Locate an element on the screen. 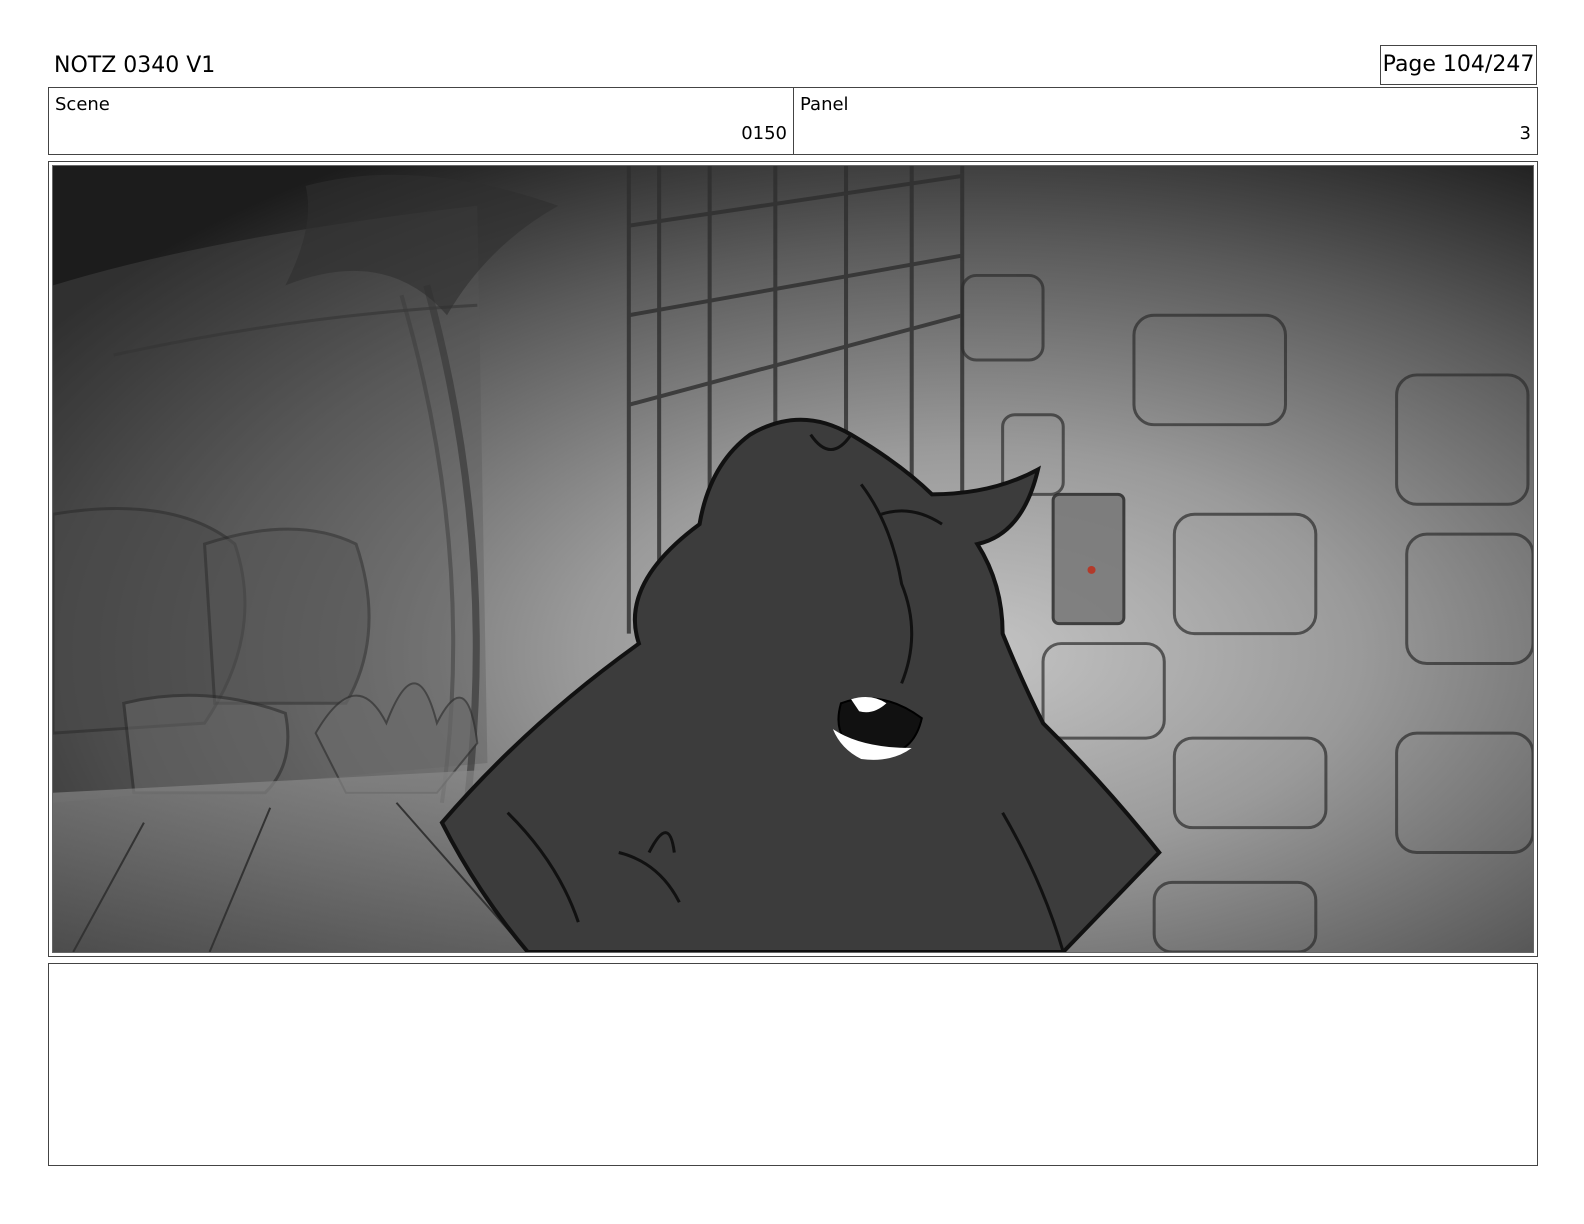 Image resolution: width=1584 pixels, height=1224 pixels. panel-label: Panel is located at coordinates (824, 104).